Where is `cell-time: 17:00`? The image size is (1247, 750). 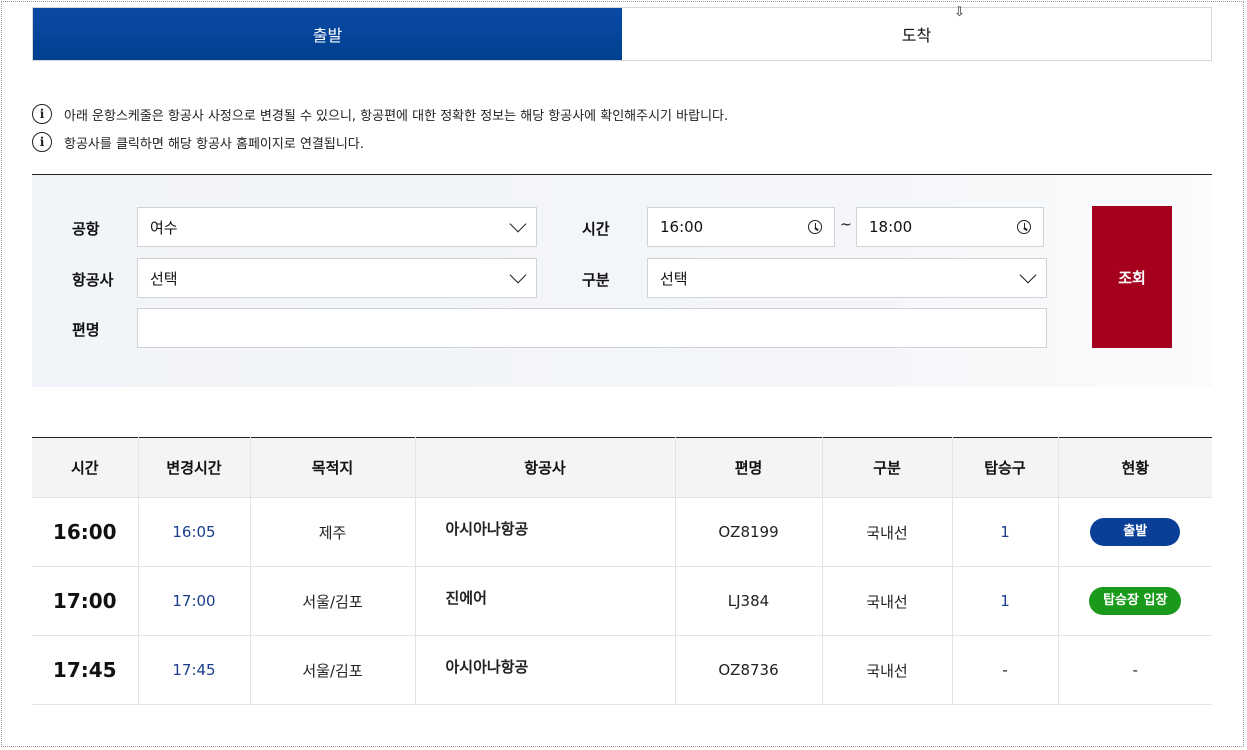 cell-time: 17:00 is located at coordinates (85, 601).